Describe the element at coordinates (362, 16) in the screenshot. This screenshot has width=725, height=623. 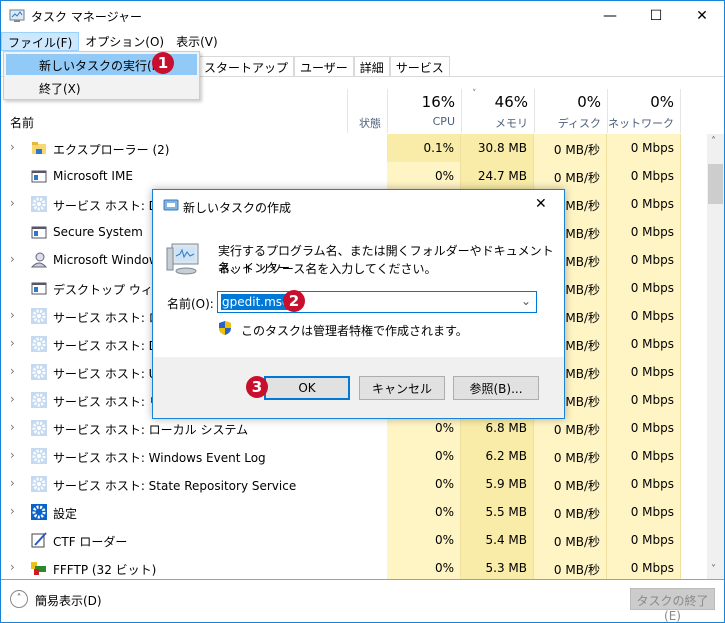
I see `title-bar: タスク マネージャー — ☐ ✕` at that location.